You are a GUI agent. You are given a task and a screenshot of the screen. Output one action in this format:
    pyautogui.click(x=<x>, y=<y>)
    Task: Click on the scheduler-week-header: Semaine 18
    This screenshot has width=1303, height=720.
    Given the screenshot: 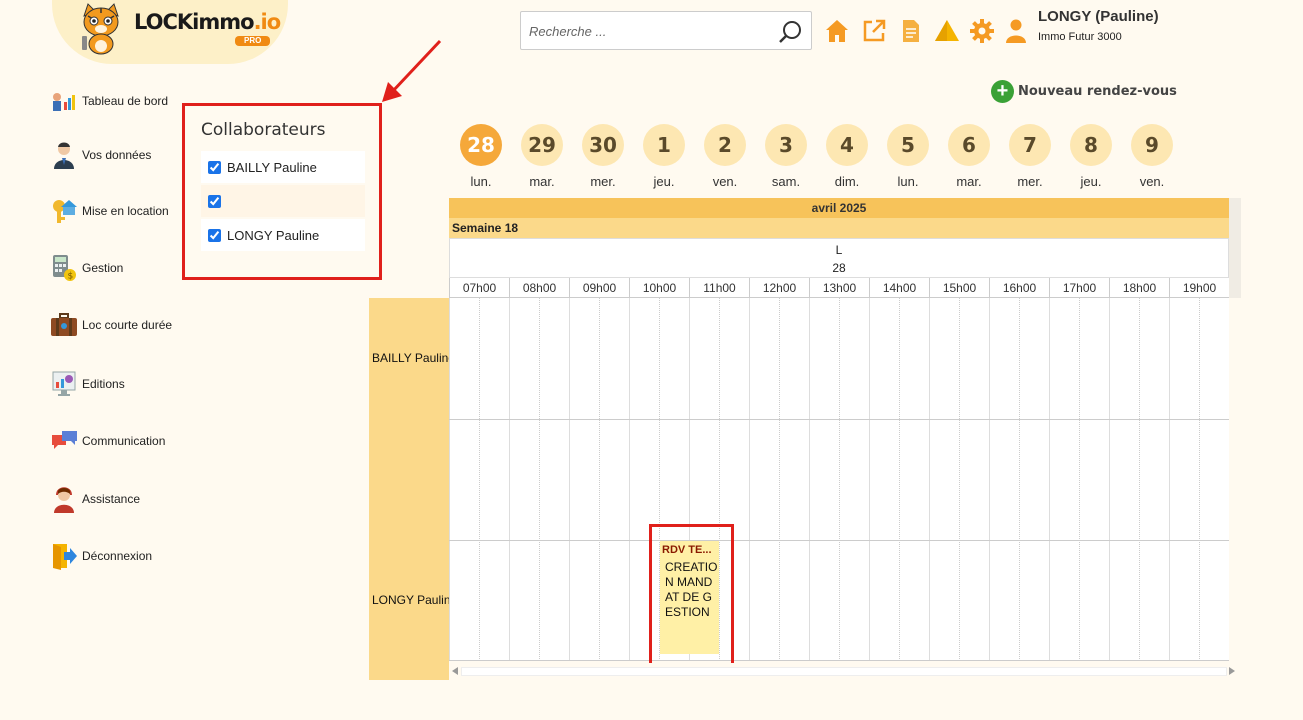 What is the action you would take?
    pyautogui.click(x=839, y=228)
    